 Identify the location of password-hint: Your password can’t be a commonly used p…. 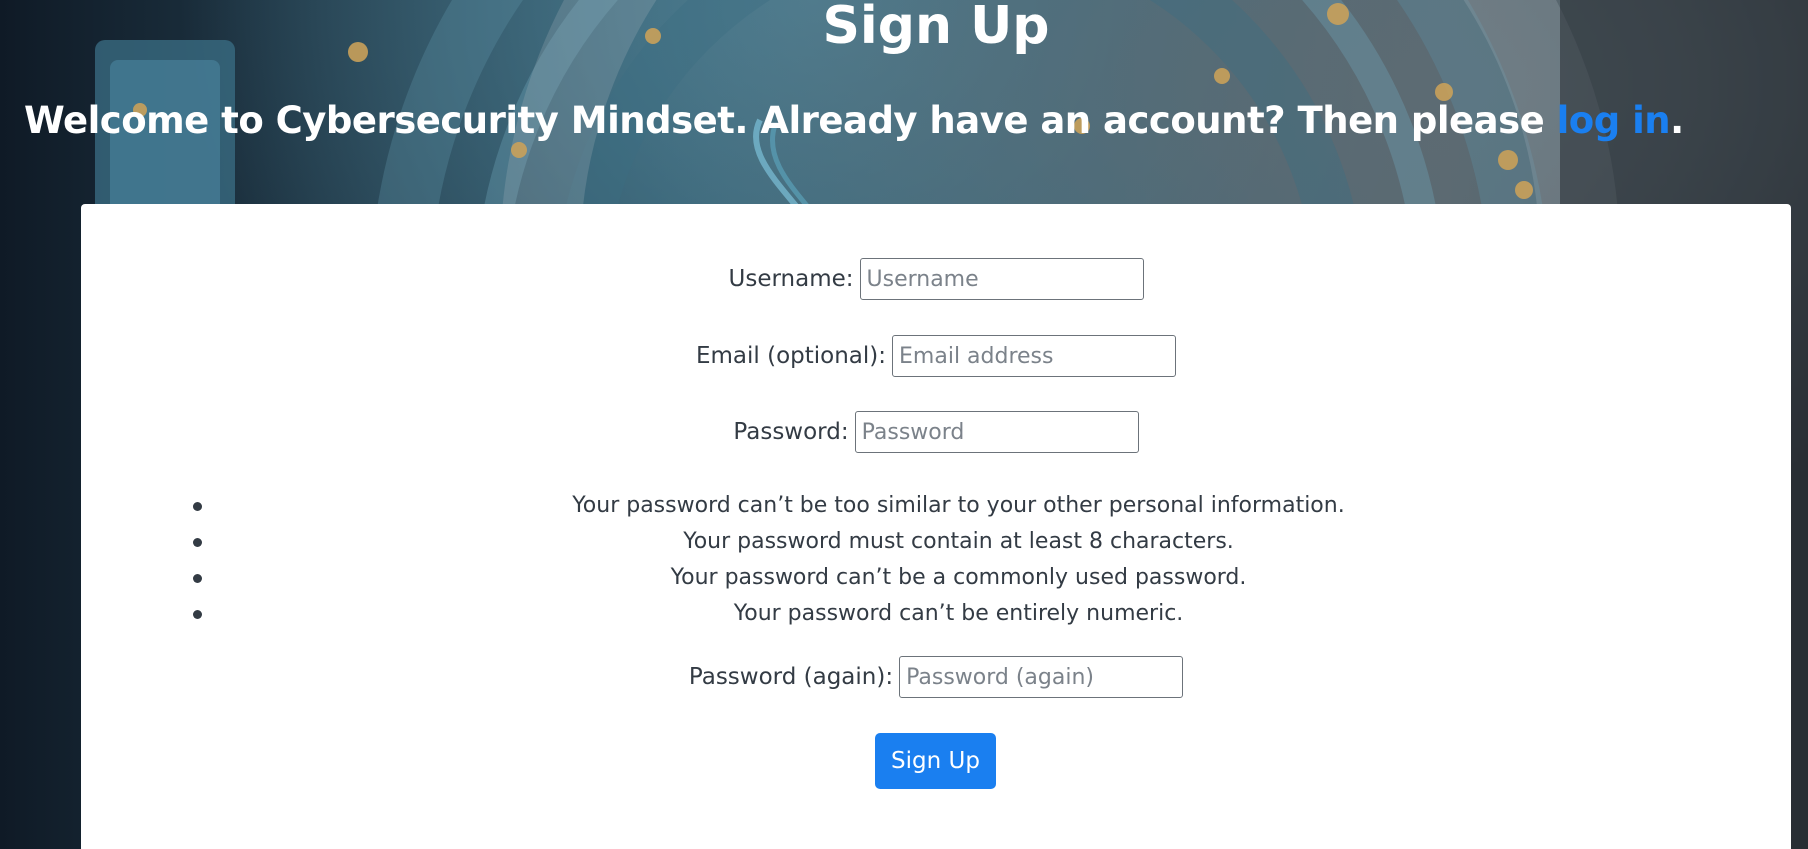
(958, 577).